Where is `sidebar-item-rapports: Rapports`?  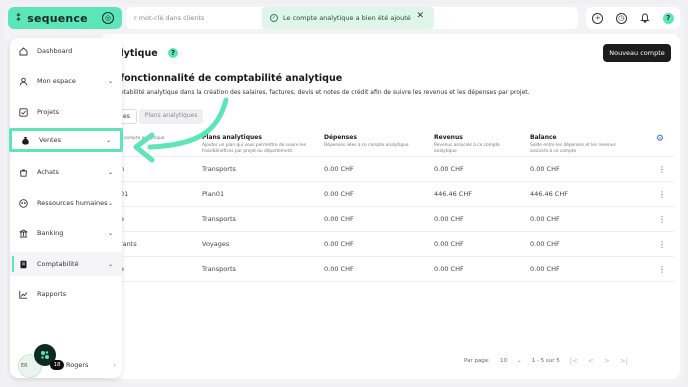
sidebar-item-rapports: Rapports is located at coordinates (66, 294).